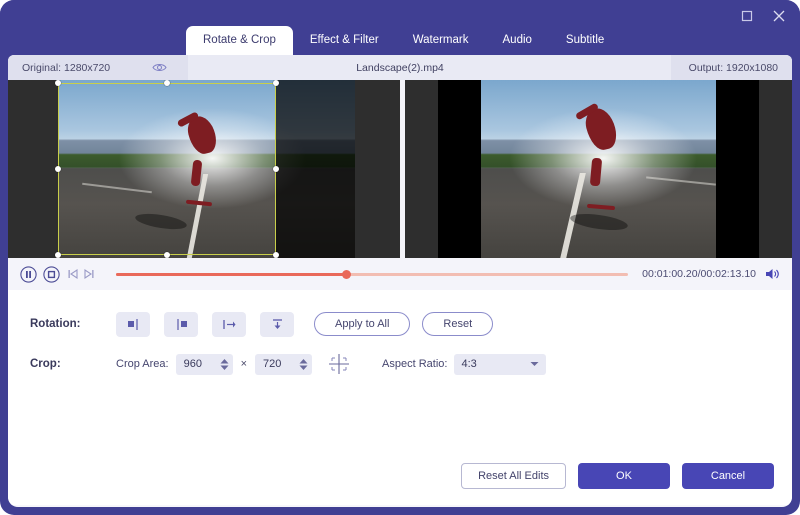 The image size is (800, 515). I want to click on crop-handle-middle-right, so click(276, 169).